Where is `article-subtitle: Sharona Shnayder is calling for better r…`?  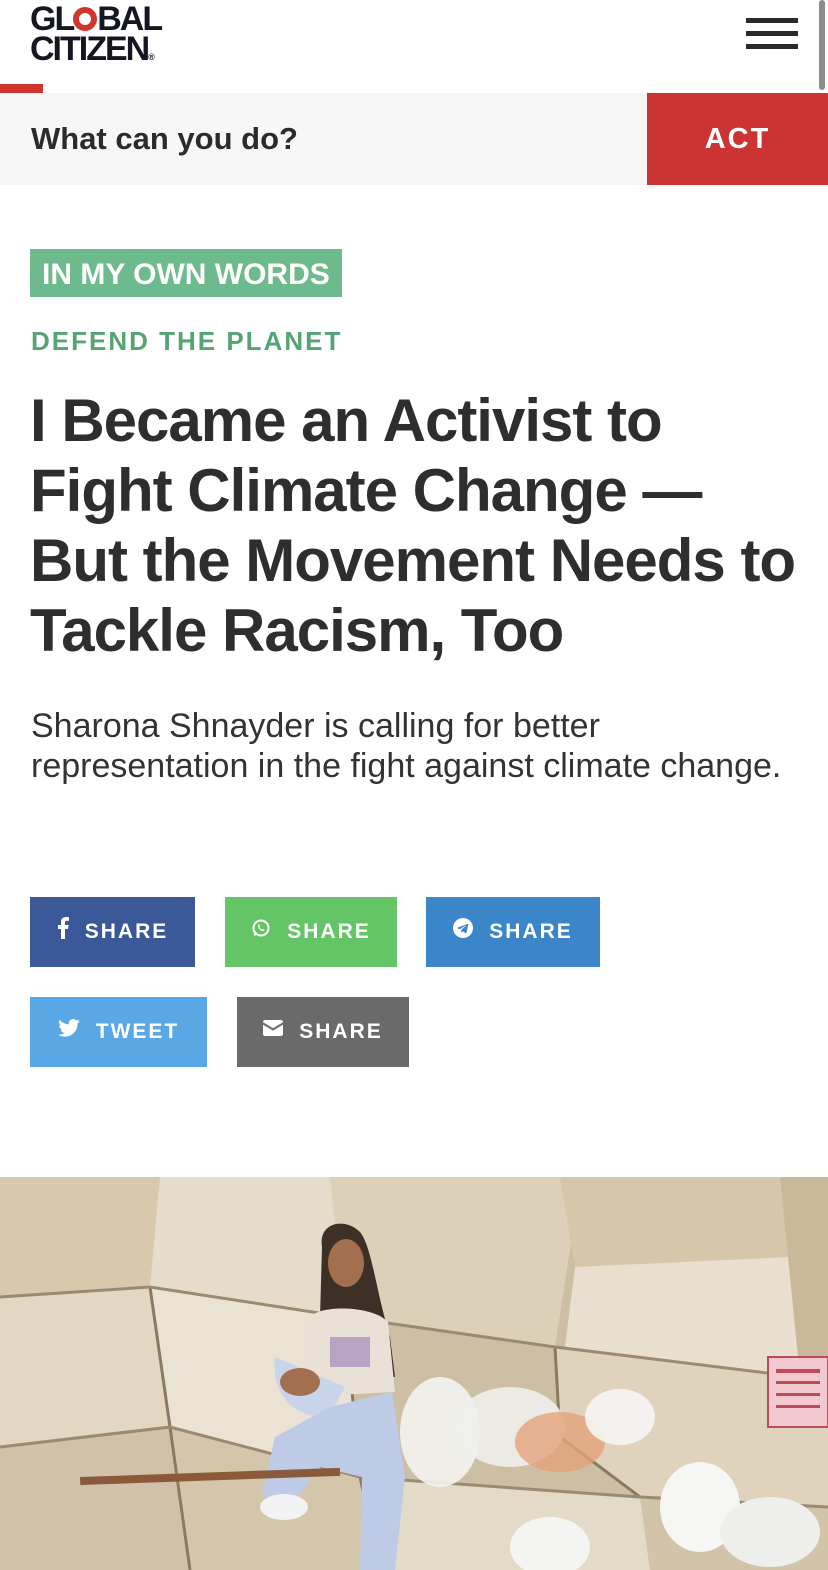 article-subtitle: Sharona Shnayder is calling for better r… is located at coordinates (406, 746).